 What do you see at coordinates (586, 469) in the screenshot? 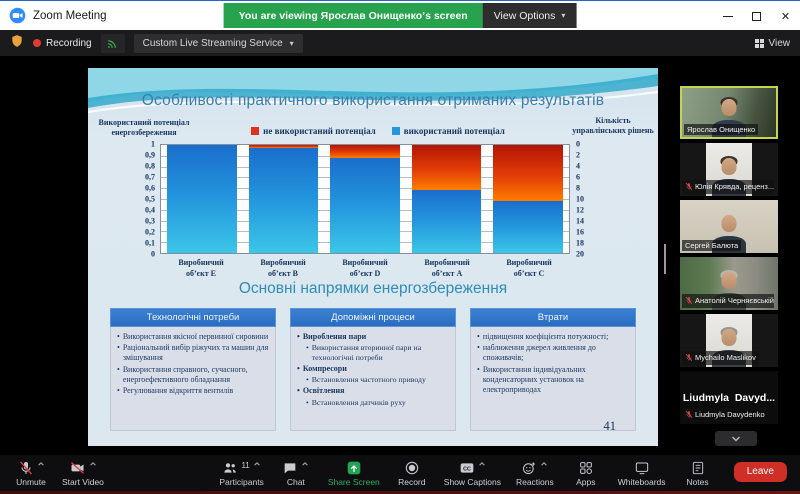
I see `apps-icon` at bounding box center [586, 469].